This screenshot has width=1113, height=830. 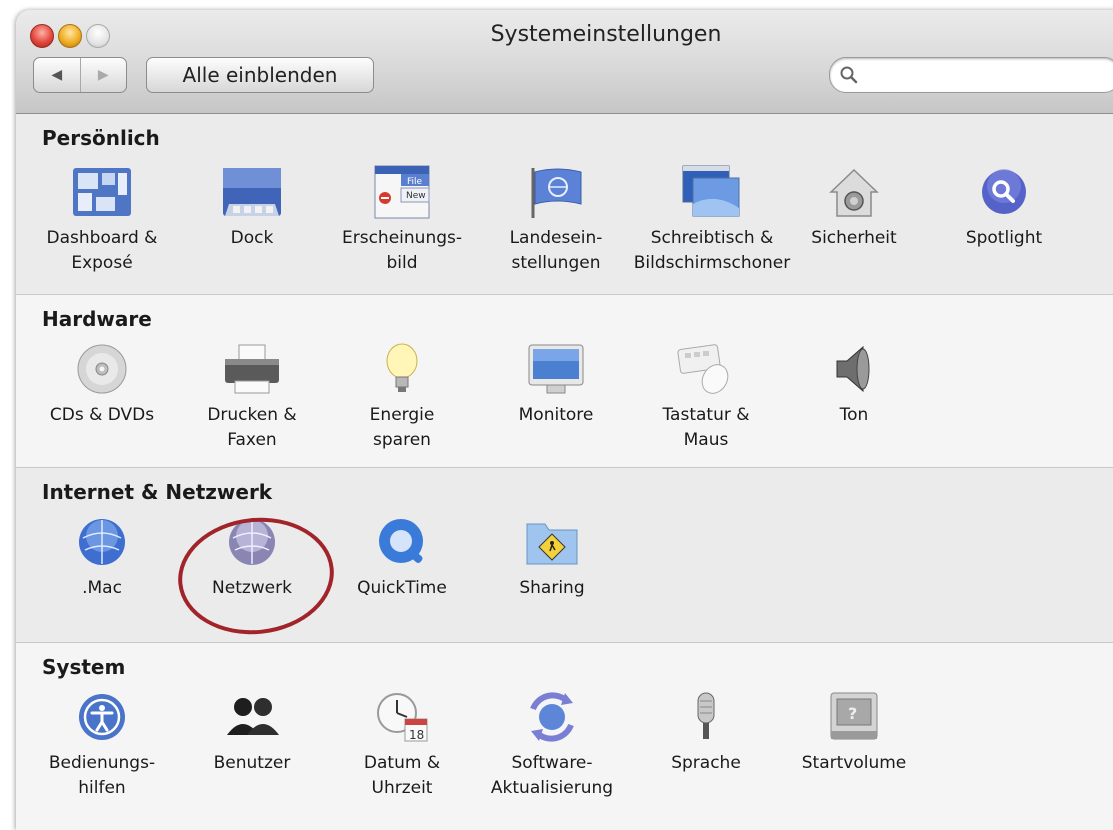 I want to click on pane-software-update: Software- Aktualisierung, so click(x=552, y=745).